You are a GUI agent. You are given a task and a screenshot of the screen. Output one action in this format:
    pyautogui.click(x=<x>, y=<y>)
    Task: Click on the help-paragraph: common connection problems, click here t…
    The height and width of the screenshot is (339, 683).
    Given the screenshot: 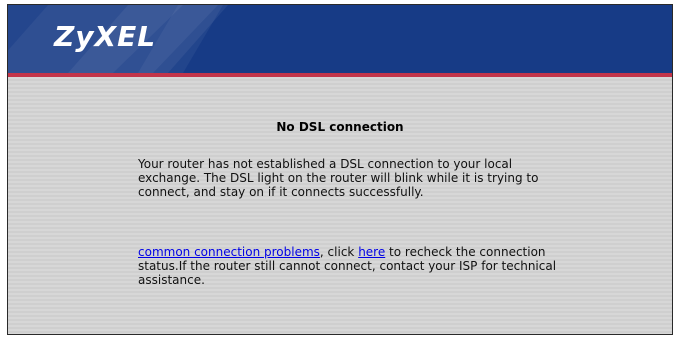 What is the action you would take?
    pyautogui.click(x=348, y=266)
    